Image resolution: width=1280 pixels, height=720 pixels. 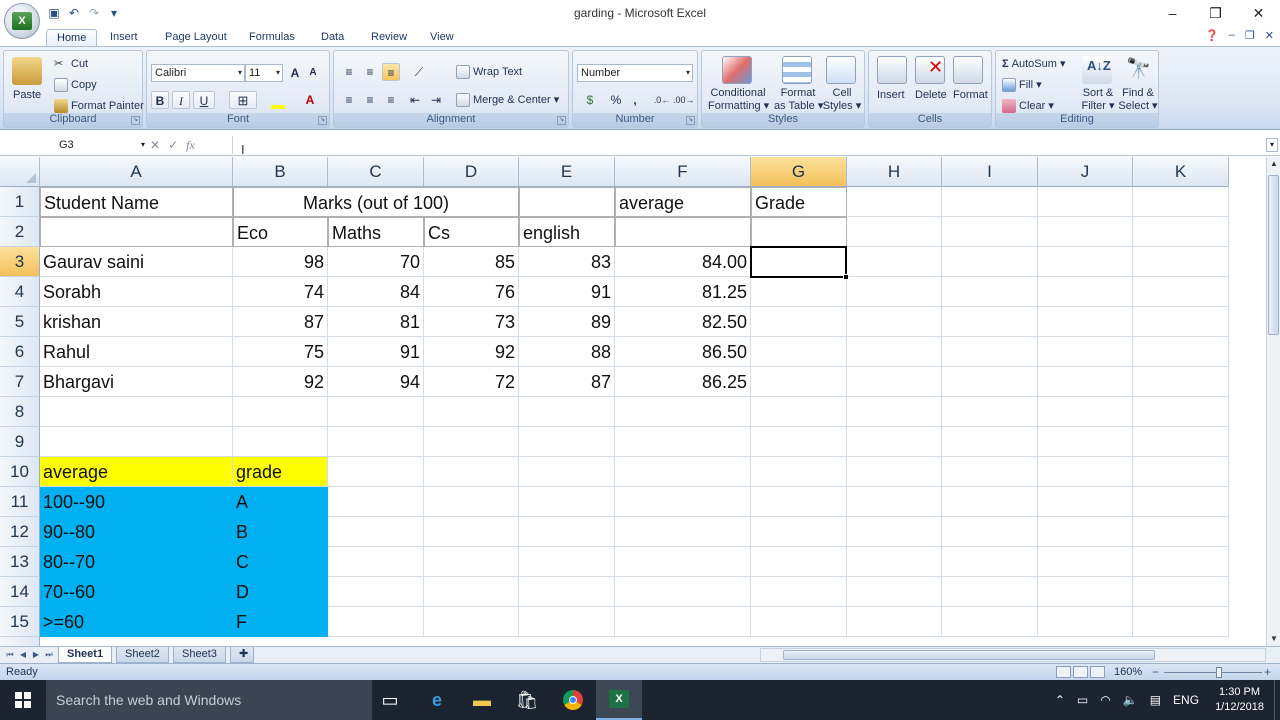 What do you see at coordinates (1097, 70) in the screenshot?
I see `sort-filter-icon: A↓Z` at bounding box center [1097, 70].